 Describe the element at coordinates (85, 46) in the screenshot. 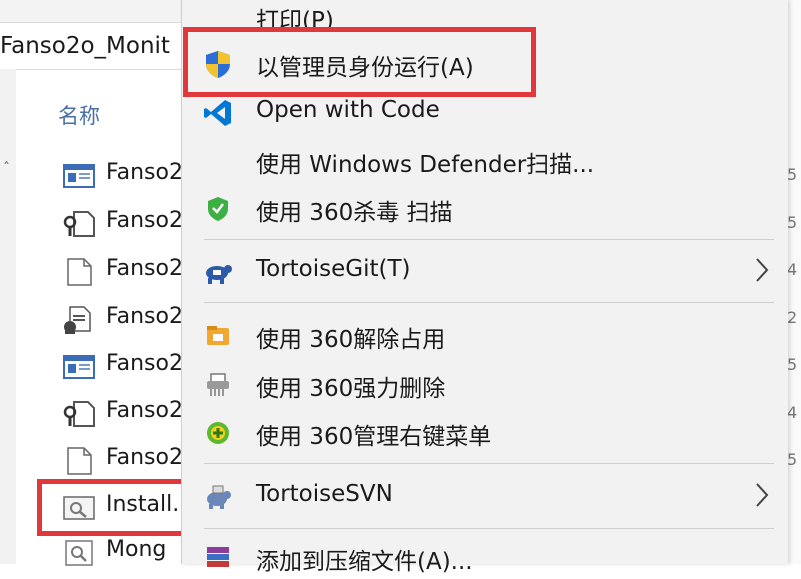

I see `address-path: Fanso2o_Monit` at that location.